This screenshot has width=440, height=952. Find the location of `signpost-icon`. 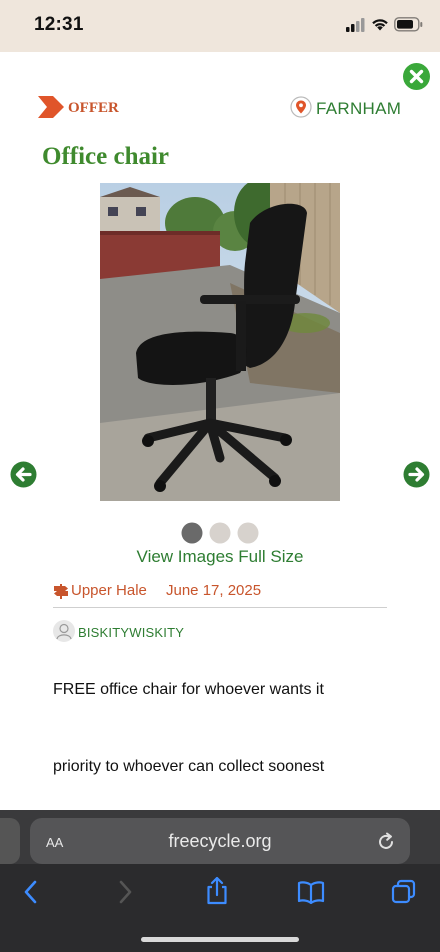

signpost-icon is located at coordinates (61, 591).